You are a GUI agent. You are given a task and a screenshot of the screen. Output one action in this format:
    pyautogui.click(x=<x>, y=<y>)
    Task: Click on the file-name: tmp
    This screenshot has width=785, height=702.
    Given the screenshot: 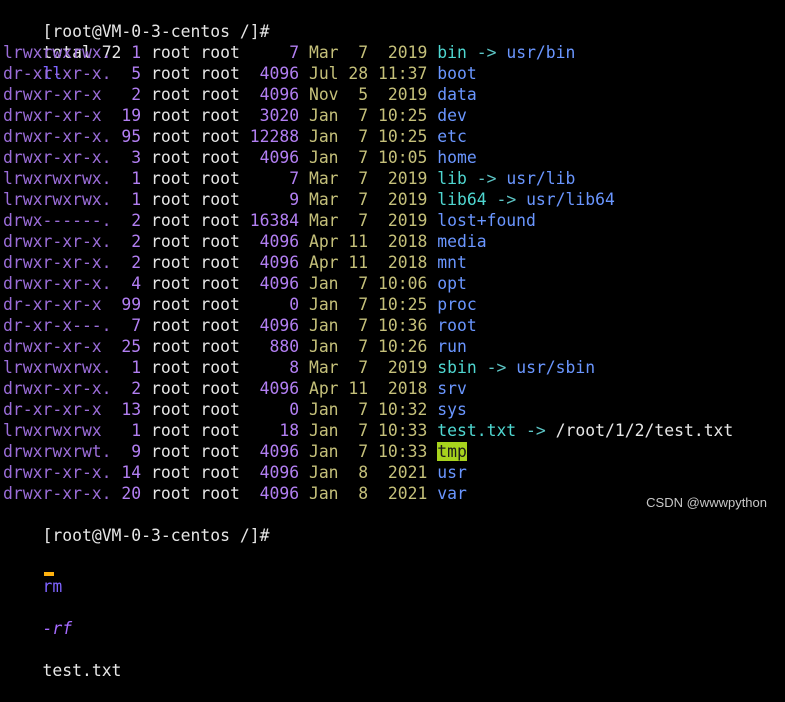 What is the action you would take?
    pyautogui.click(x=452, y=451)
    